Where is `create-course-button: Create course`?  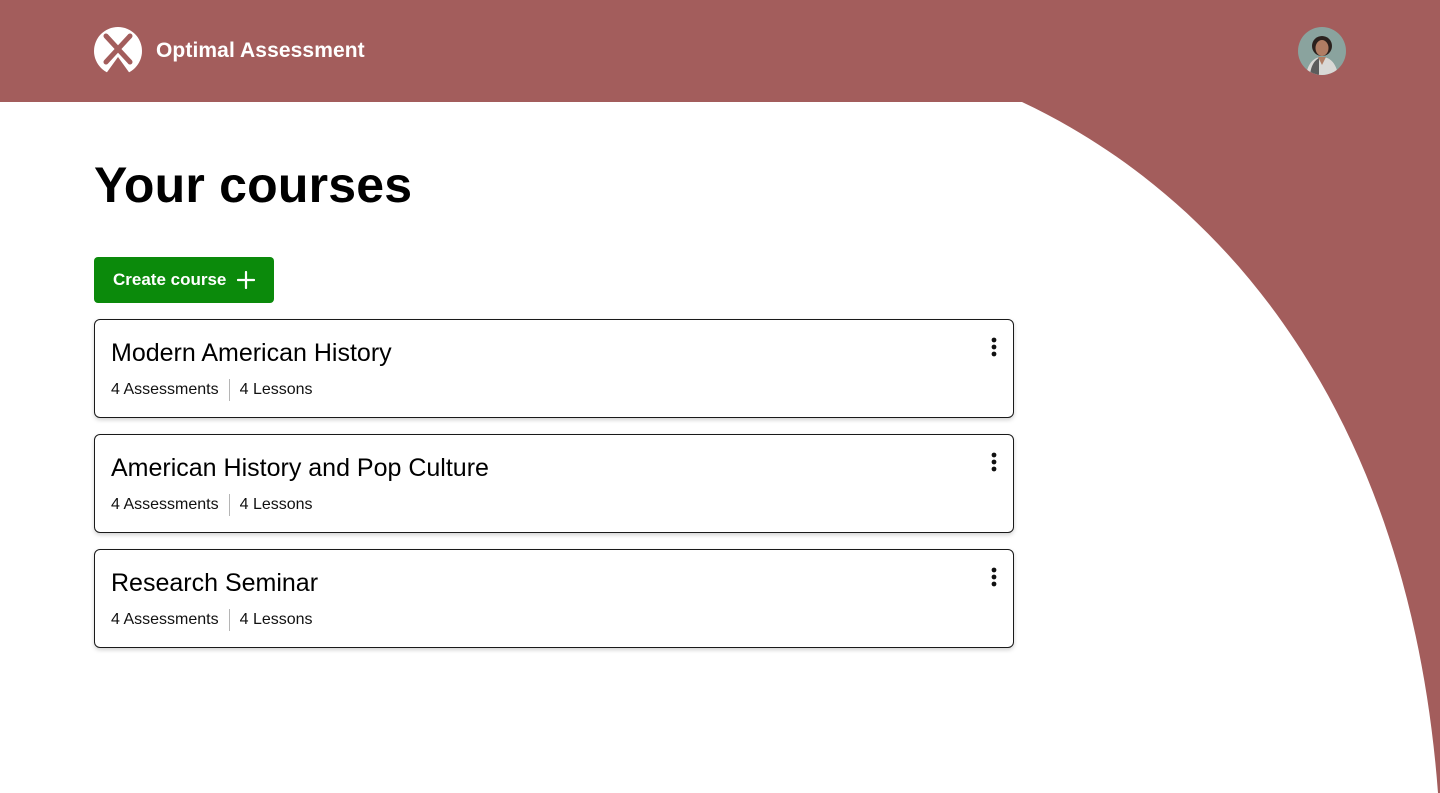 create-course-button: Create course is located at coordinates (184, 280).